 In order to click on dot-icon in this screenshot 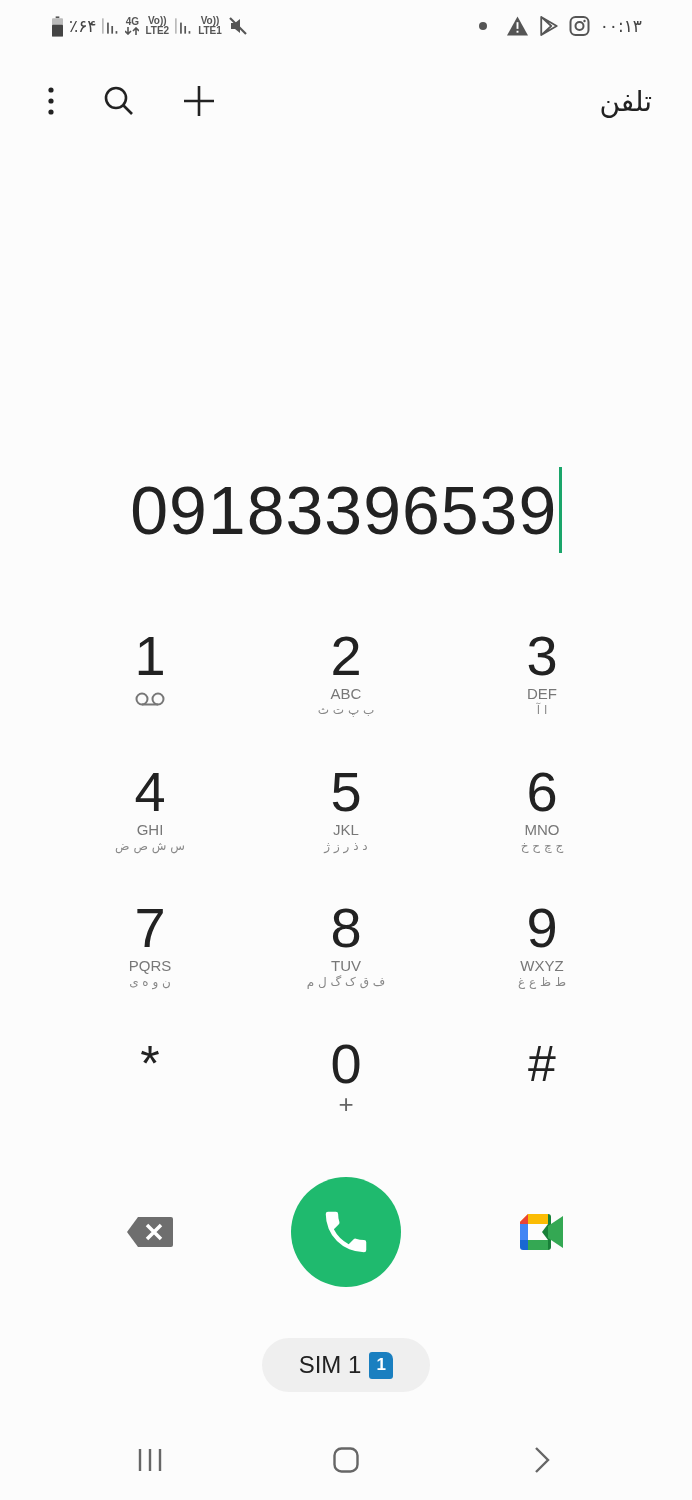, I will do `click(482, 26)`.